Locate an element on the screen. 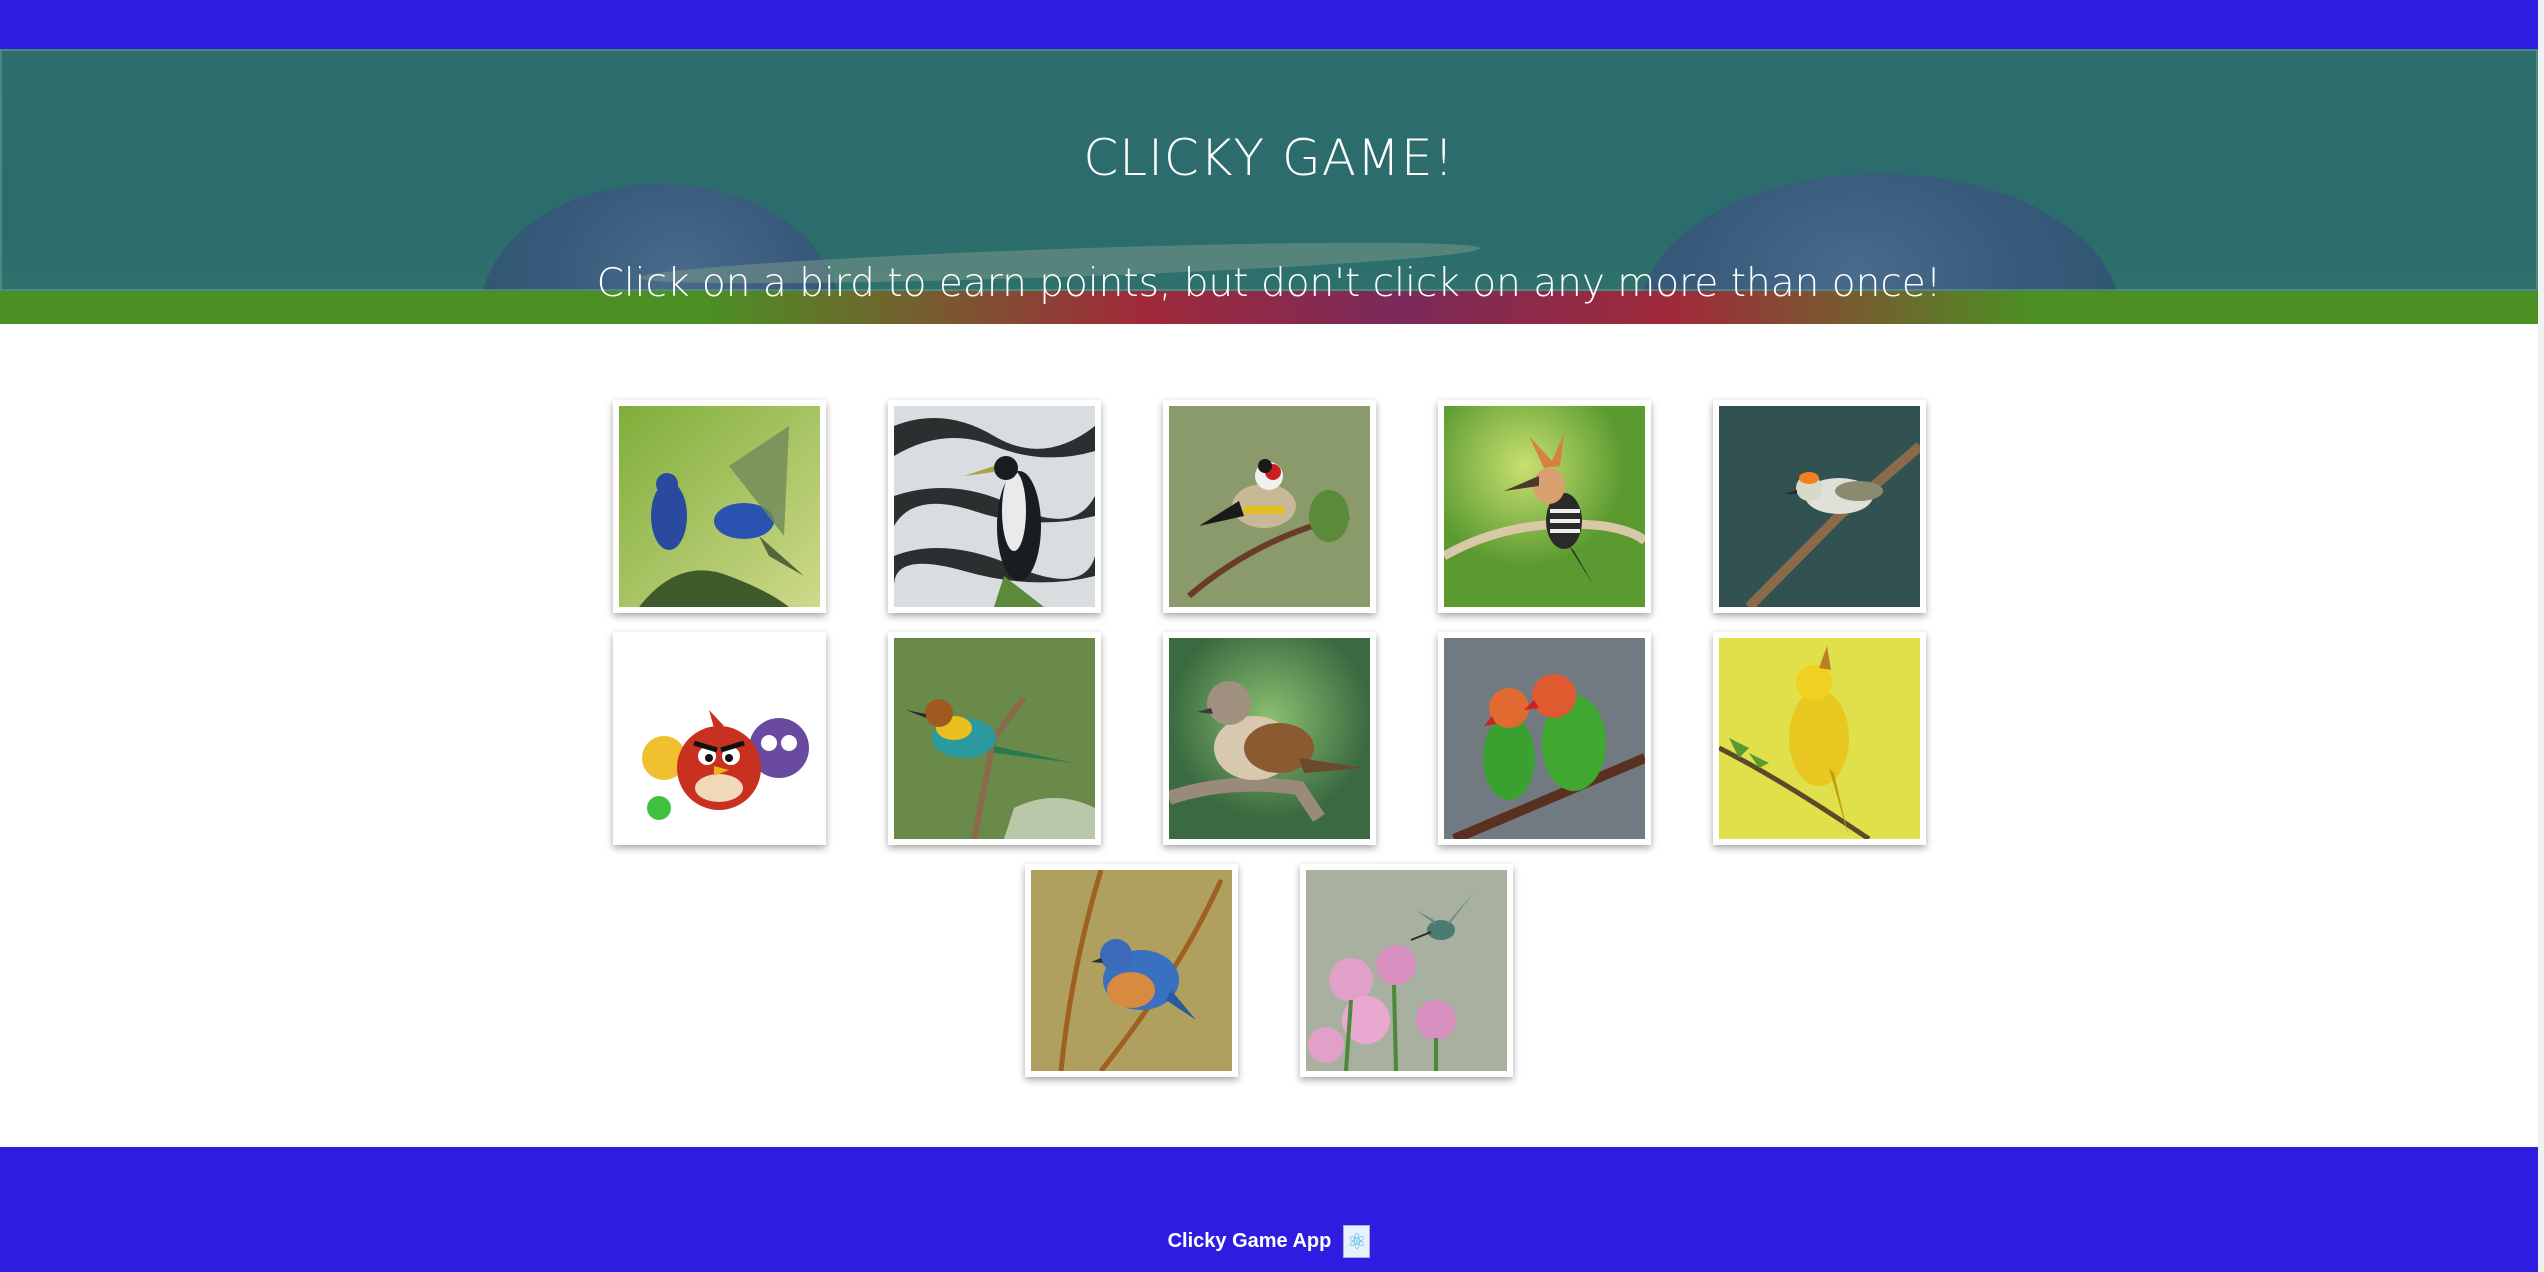 The width and height of the screenshot is (2544, 1272). page-title: CLICKY GAME! is located at coordinates (1269, 158).